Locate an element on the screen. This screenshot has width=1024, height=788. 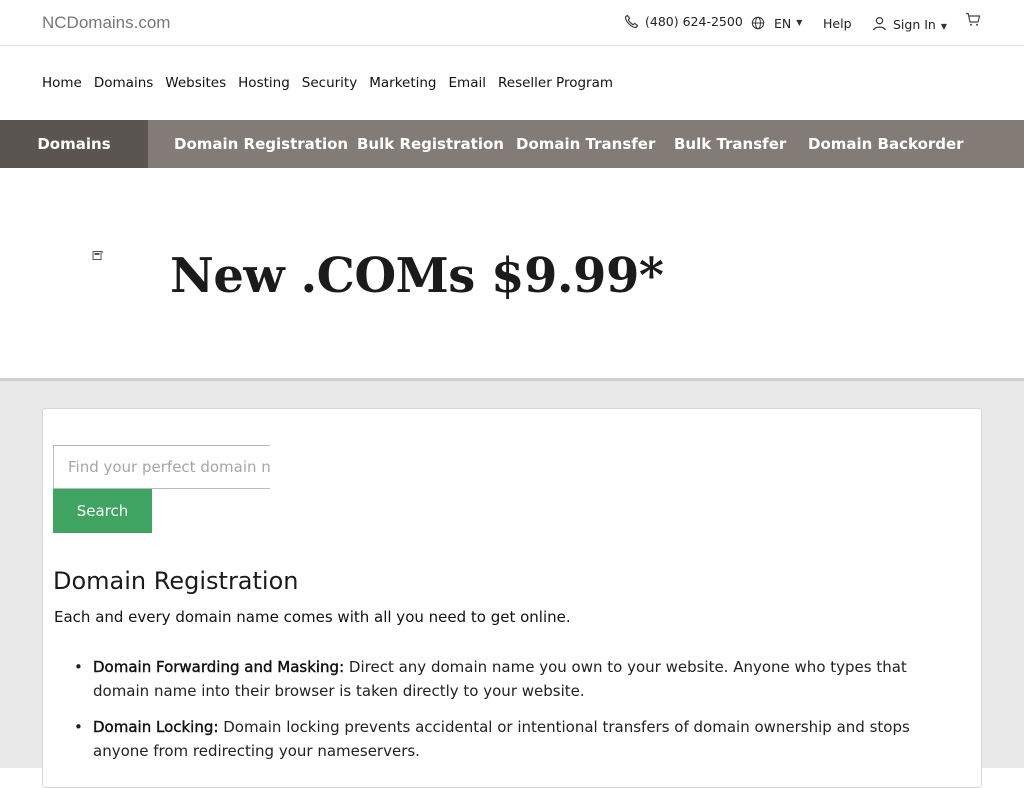
help-link: Help is located at coordinates (837, 23).